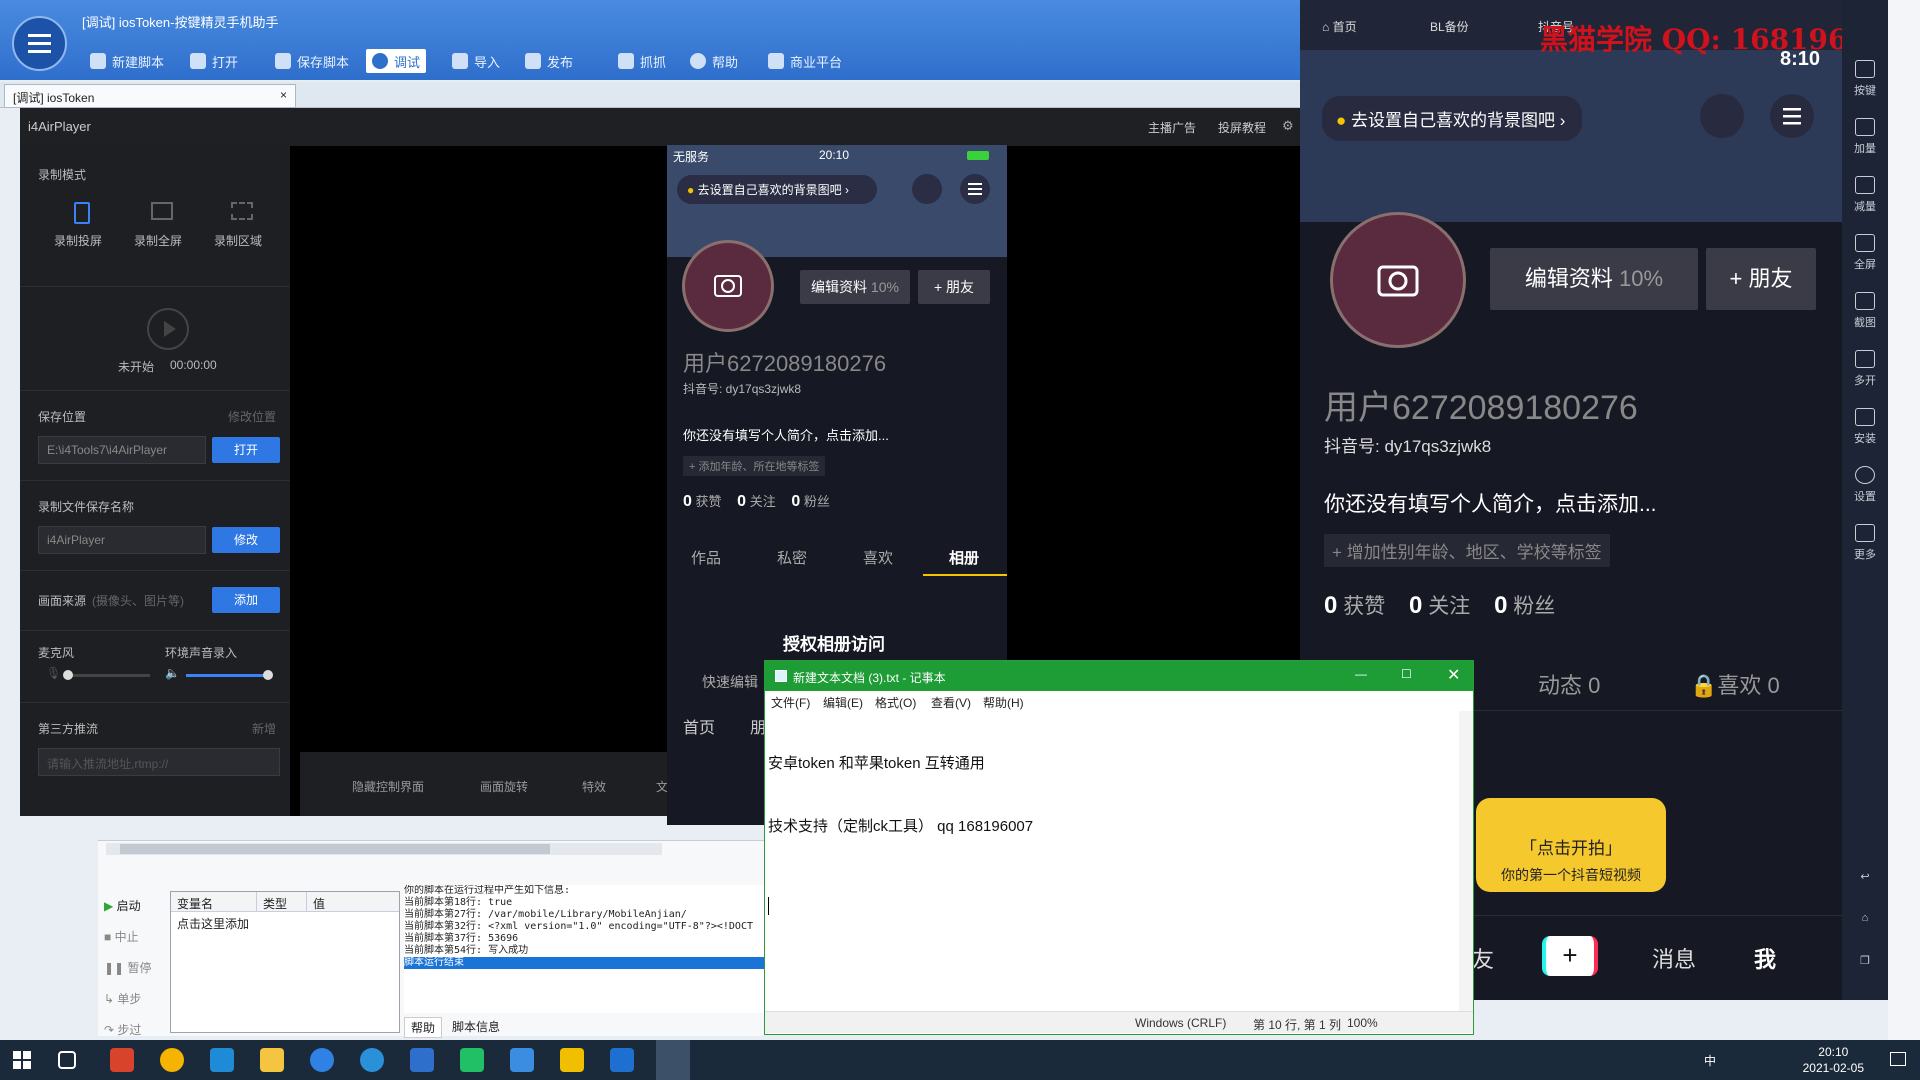 The image size is (1920, 1080). Describe the element at coordinates (127, 61) in the screenshot. I see `new-script-button: 新建脚本` at that location.